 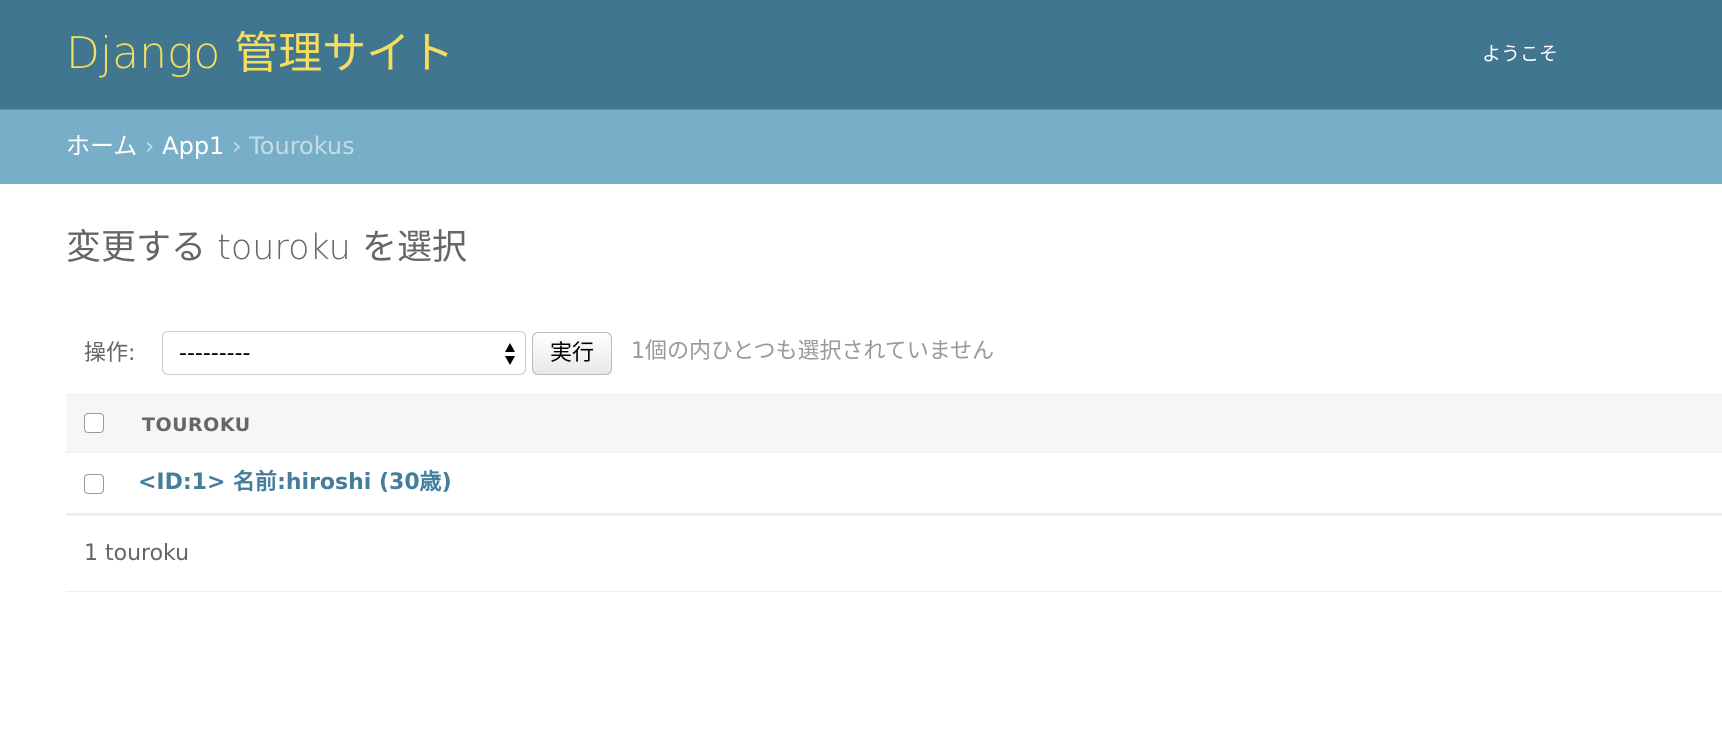 What do you see at coordinates (137, 553) in the screenshot?
I see `paginator-count: 1 touroku` at bounding box center [137, 553].